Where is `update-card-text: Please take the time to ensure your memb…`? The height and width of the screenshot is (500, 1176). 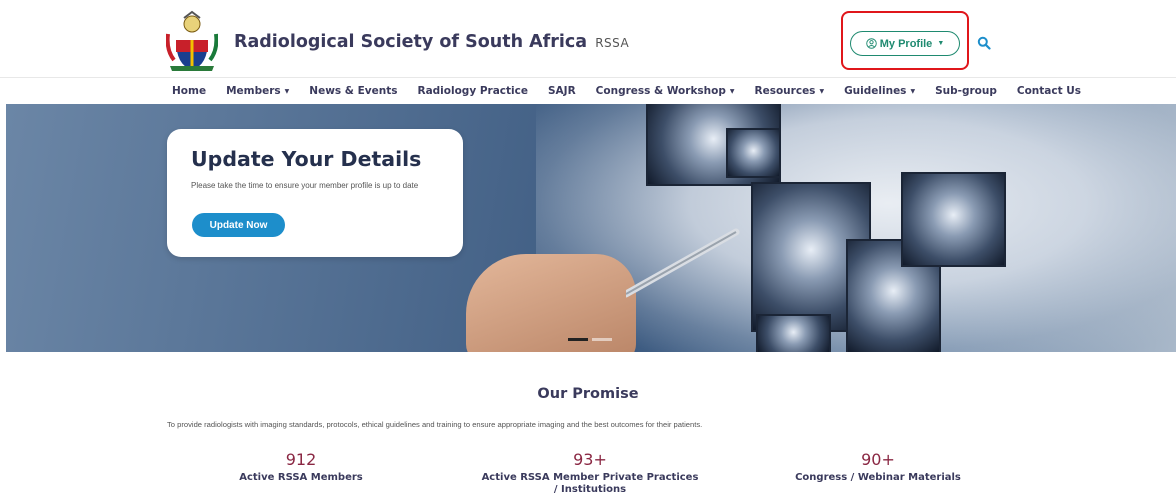
update-card-text: Please take the time to ensure your memb… is located at coordinates (305, 185).